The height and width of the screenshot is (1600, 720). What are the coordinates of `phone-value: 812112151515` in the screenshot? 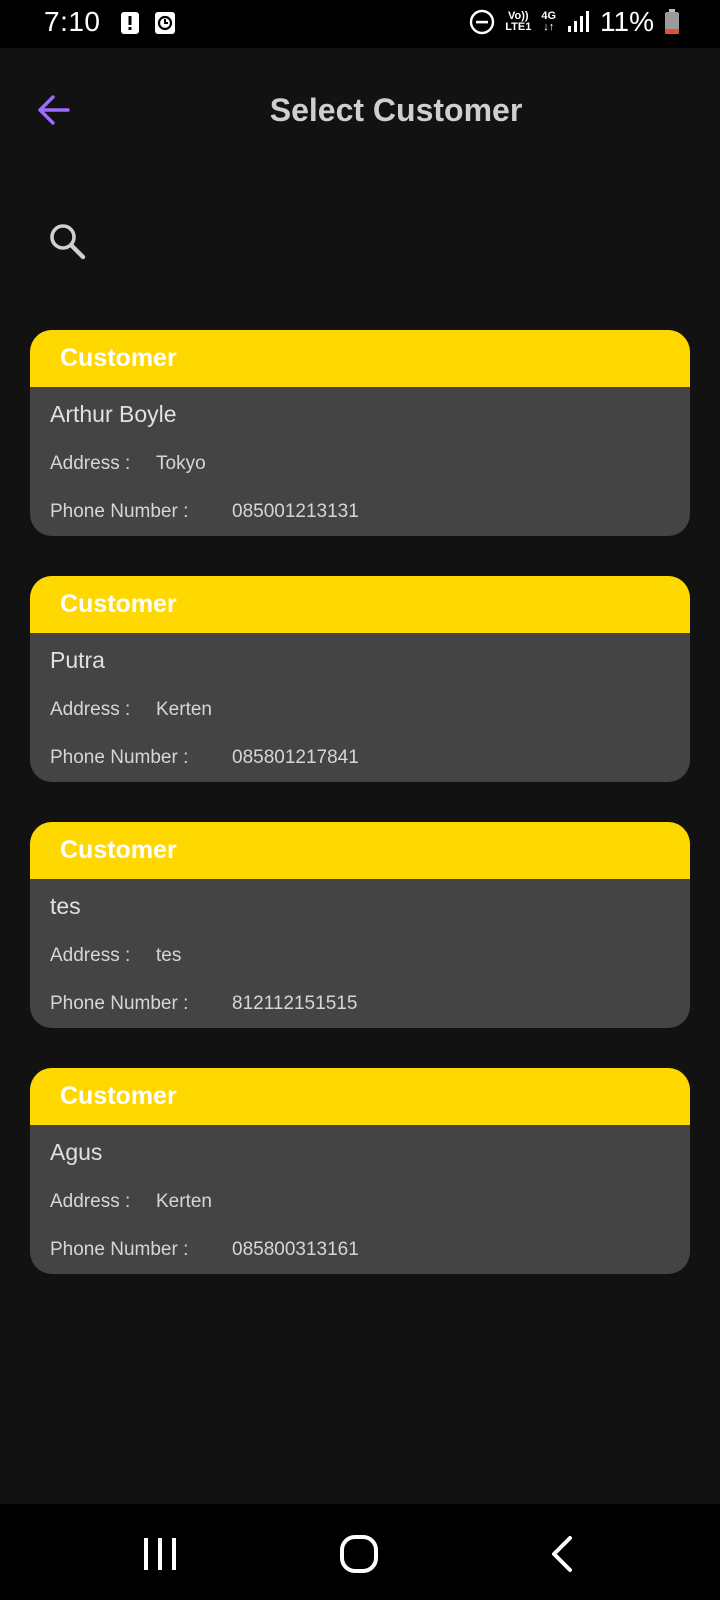 It's located at (295, 1003).